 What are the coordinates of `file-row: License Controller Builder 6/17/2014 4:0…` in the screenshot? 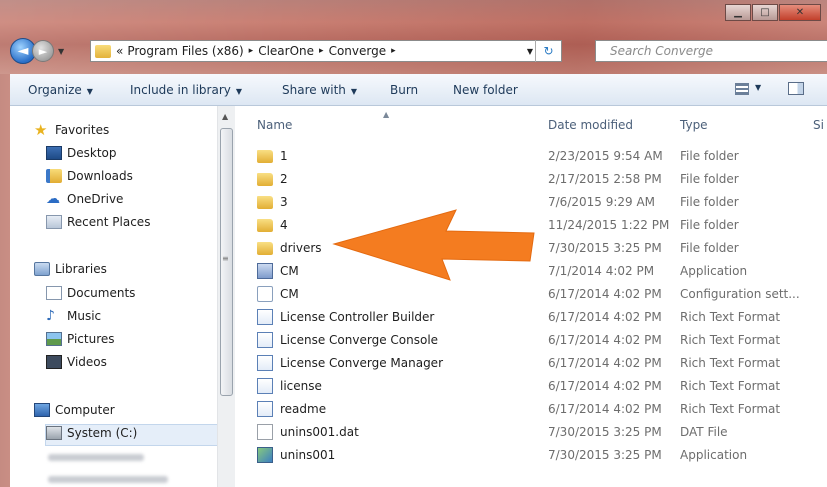 It's located at (531, 317).